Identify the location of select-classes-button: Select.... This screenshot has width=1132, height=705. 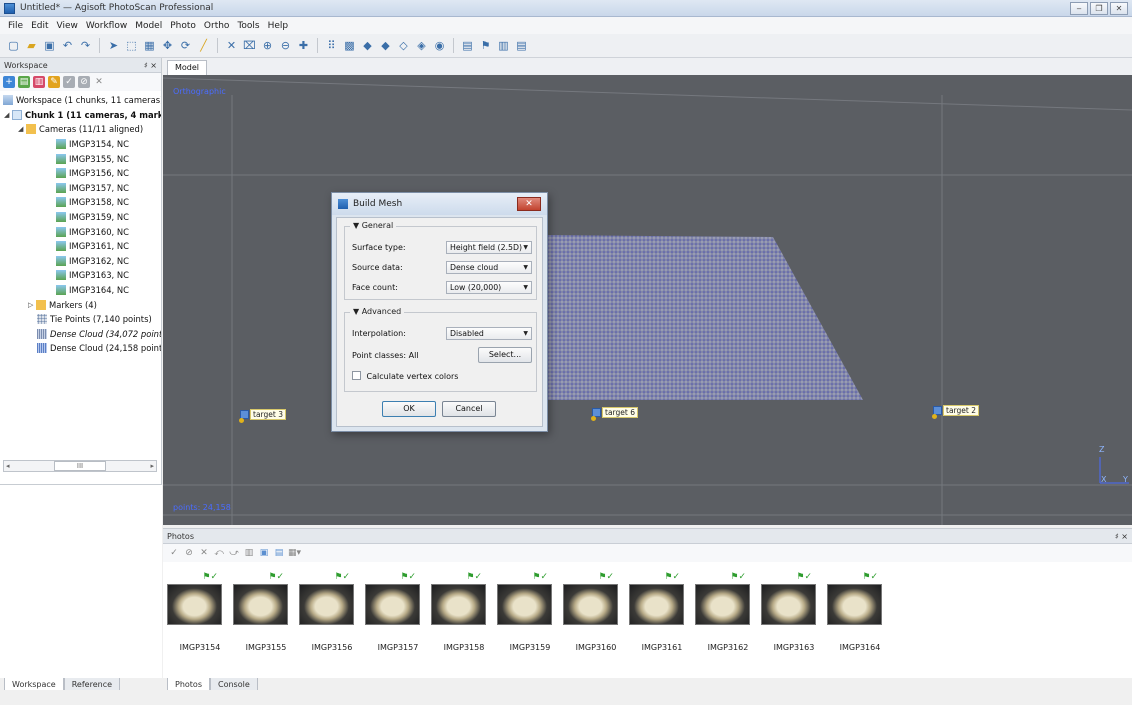
(505, 355).